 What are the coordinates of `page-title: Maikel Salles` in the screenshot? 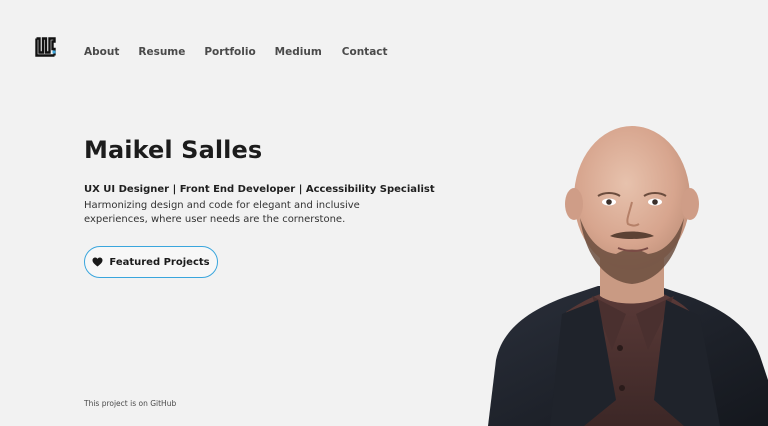 It's located at (173, 150).